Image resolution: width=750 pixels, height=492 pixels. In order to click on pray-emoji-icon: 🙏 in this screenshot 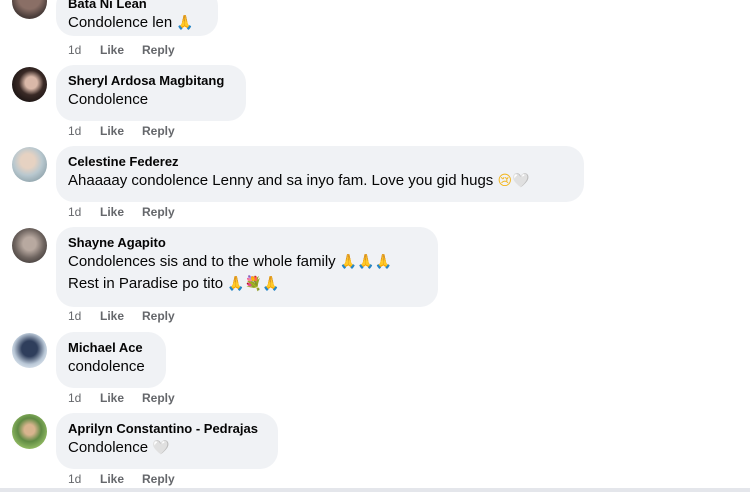, I will do `click(185, 23)`.